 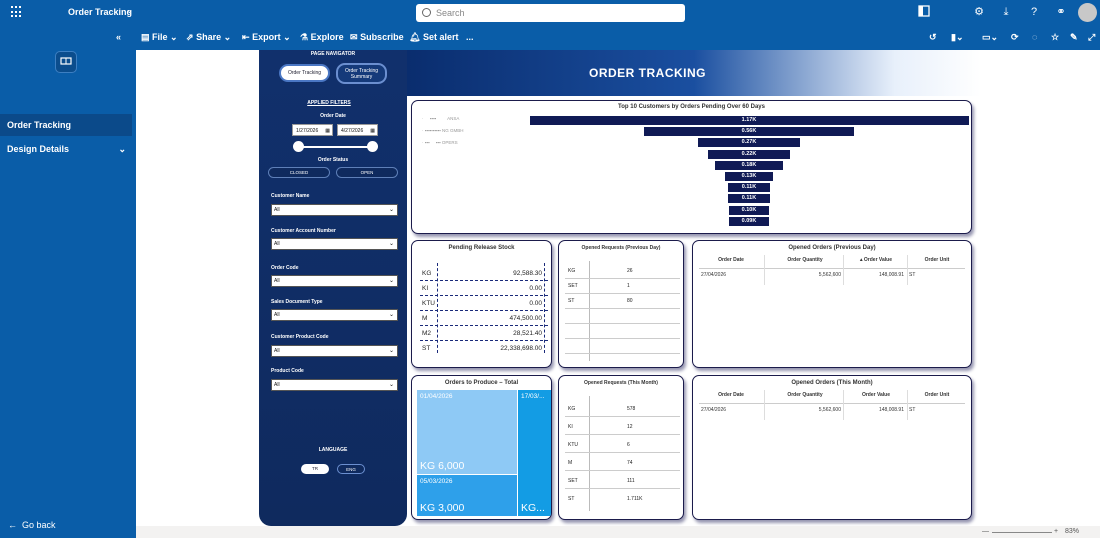 What do you see at coordinates (481, 383) in the screenshot?
I see `card-title: Orders to Produce – Total` at bounding box center [481, 383].